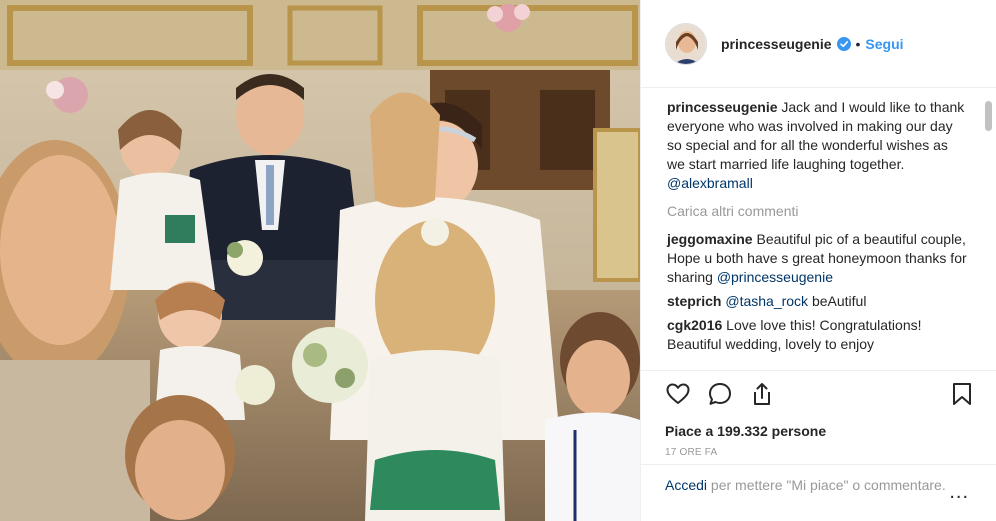 The width and height of the screenshot is (996, 521). What do you see at coordinates (988, 116) in the screenshot?
I see `comments-scrollbar` at bounding box center [988, 116].